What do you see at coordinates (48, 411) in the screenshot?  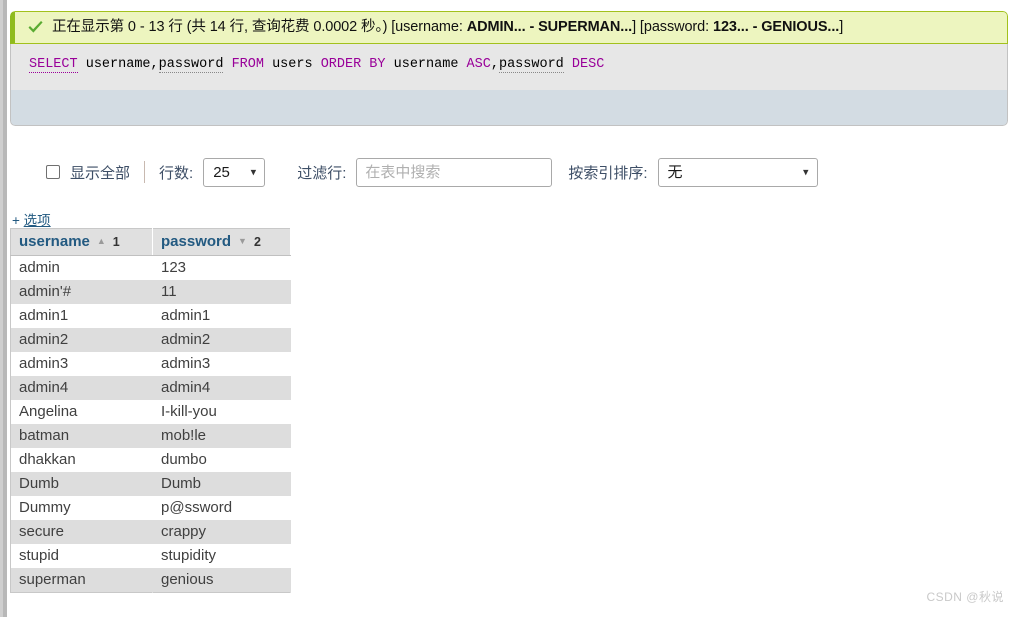 I see `cell-username: Angelina` at bounding box center [48, 411].